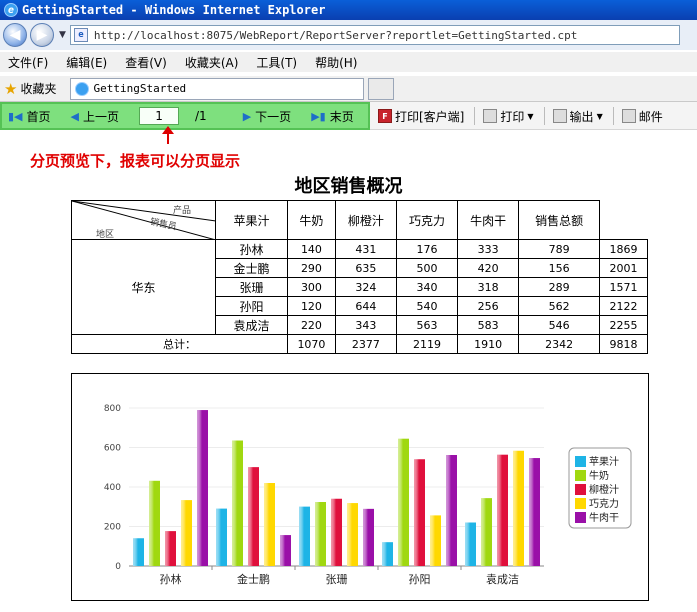 The image size is (697, 612). I want to click on table-header-row: 产品 销售员 地区 苹果汁 牛奶 柳橙汁 巧克力 牛肉干 销售总额, so click(359, 220).